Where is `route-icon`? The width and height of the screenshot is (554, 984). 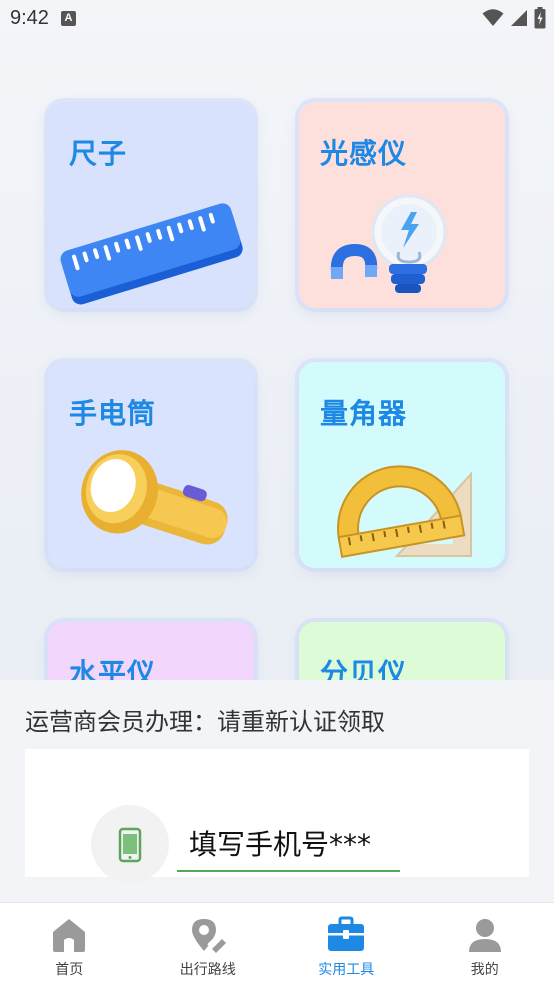 route-icon is located at coordinates (208, 936).